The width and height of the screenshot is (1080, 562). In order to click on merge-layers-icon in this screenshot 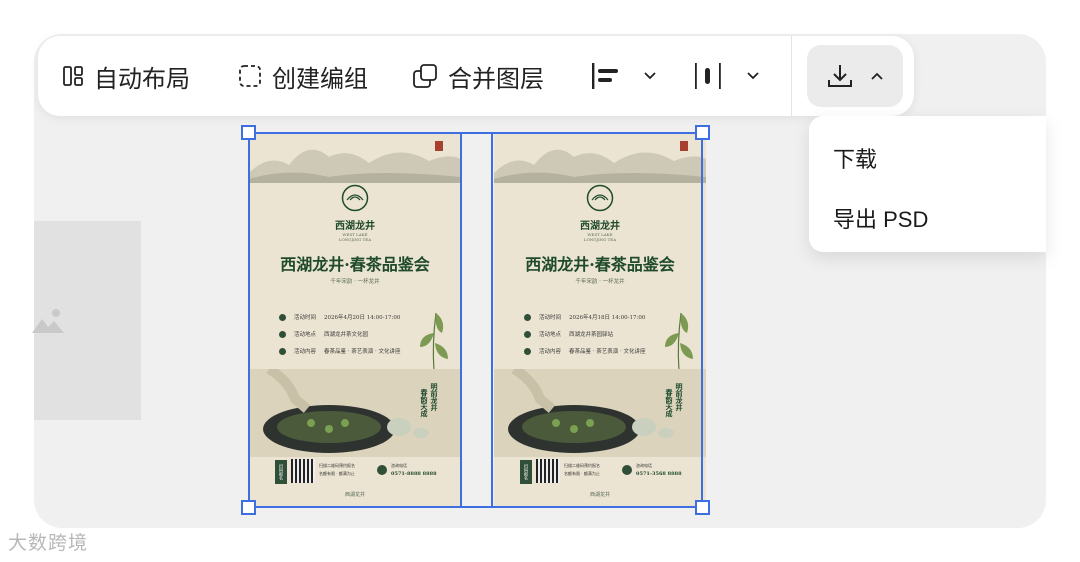, I will do `click(425, 76)`.